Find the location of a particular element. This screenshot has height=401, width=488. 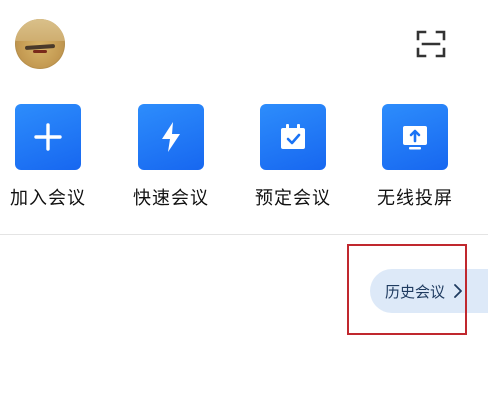

highlight-box is located at coordinates (407, 289).